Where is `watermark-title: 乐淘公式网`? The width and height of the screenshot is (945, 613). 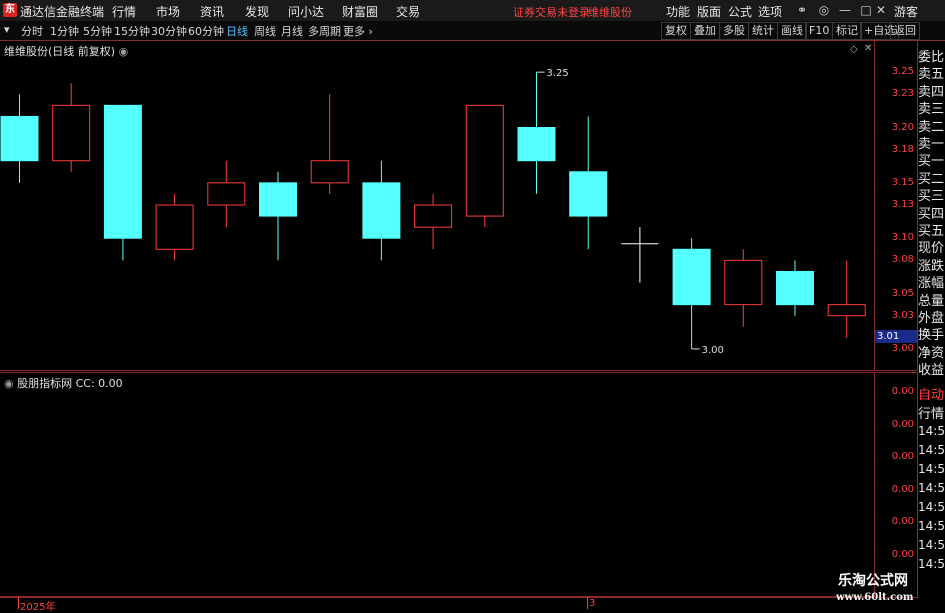 watermark-title: 乐淘公式网 is located at coordinates (873, 581).